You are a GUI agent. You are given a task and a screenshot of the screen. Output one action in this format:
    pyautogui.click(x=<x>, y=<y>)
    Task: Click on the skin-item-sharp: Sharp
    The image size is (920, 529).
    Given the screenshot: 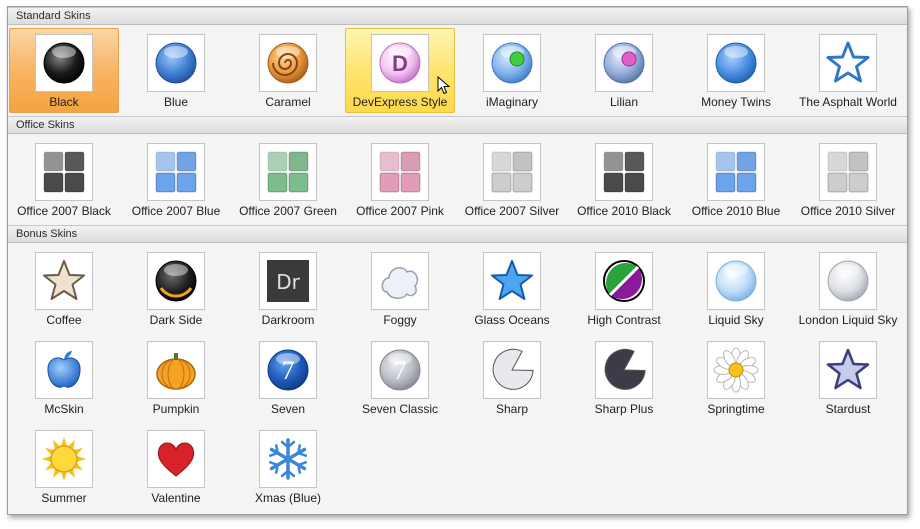 What is the action you would take?
    pyautogui.click(x=512, y=377)
    